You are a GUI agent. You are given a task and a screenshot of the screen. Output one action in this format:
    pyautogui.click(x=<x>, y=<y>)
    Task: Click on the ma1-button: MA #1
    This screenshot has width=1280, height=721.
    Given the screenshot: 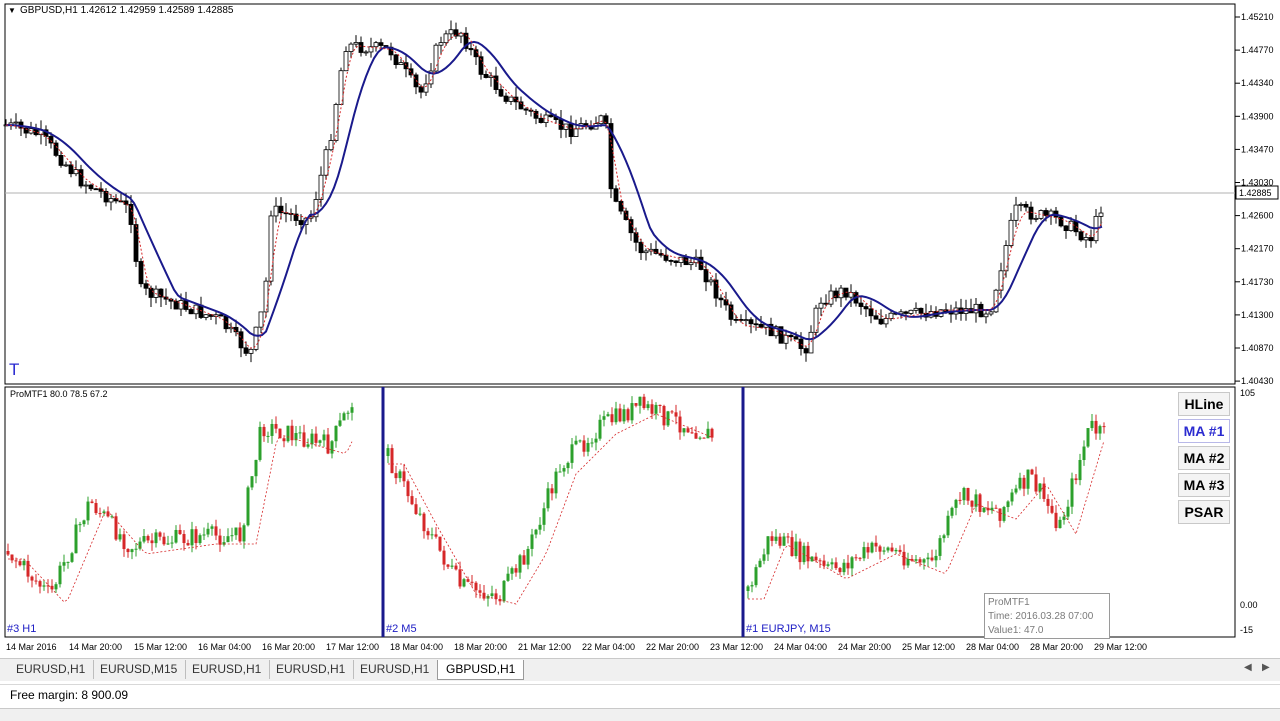 What is the action you would take?
    pyautogui.click(x=1204, y=431)
    